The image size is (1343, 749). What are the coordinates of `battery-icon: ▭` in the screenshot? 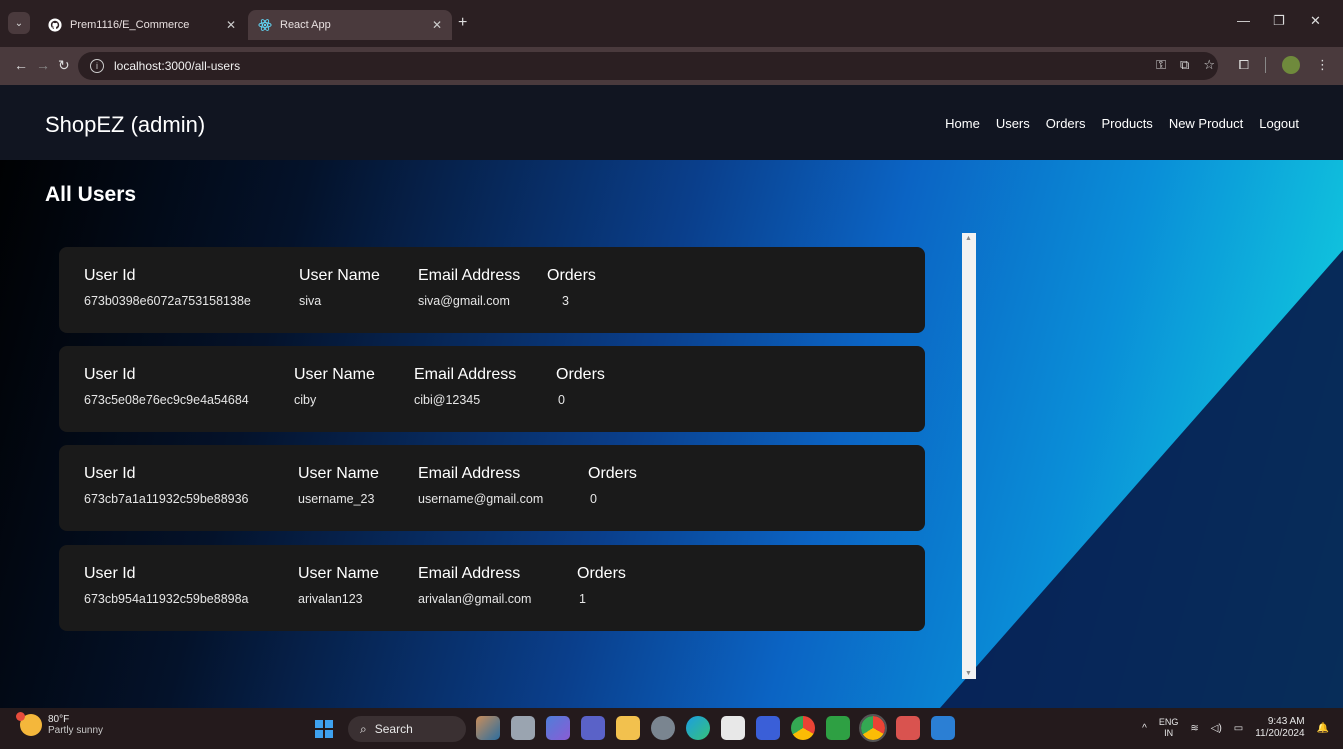 It's located at (1238, 728).